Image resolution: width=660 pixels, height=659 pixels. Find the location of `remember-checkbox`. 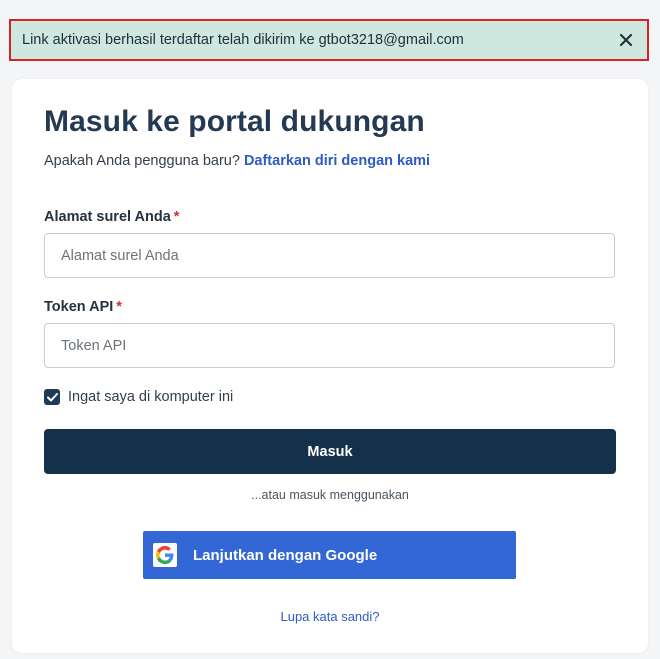

remember-checkbox is located at coordinates (52, 397).